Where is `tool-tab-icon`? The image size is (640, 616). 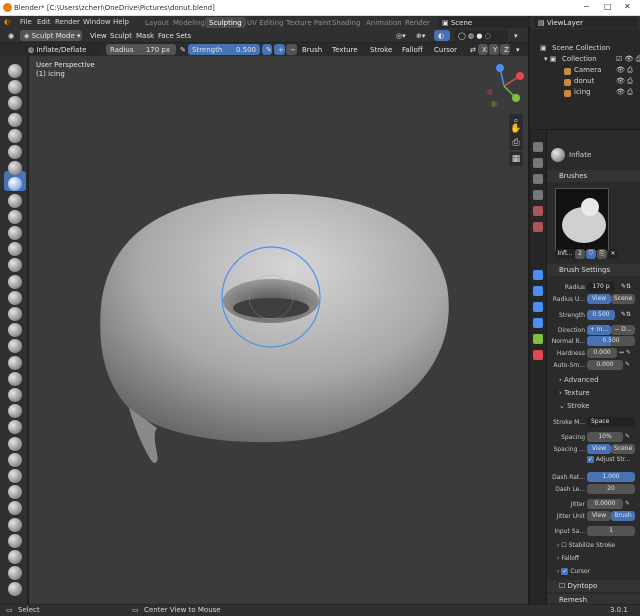 tool-tab-icon is located at coordinates (538, 147).